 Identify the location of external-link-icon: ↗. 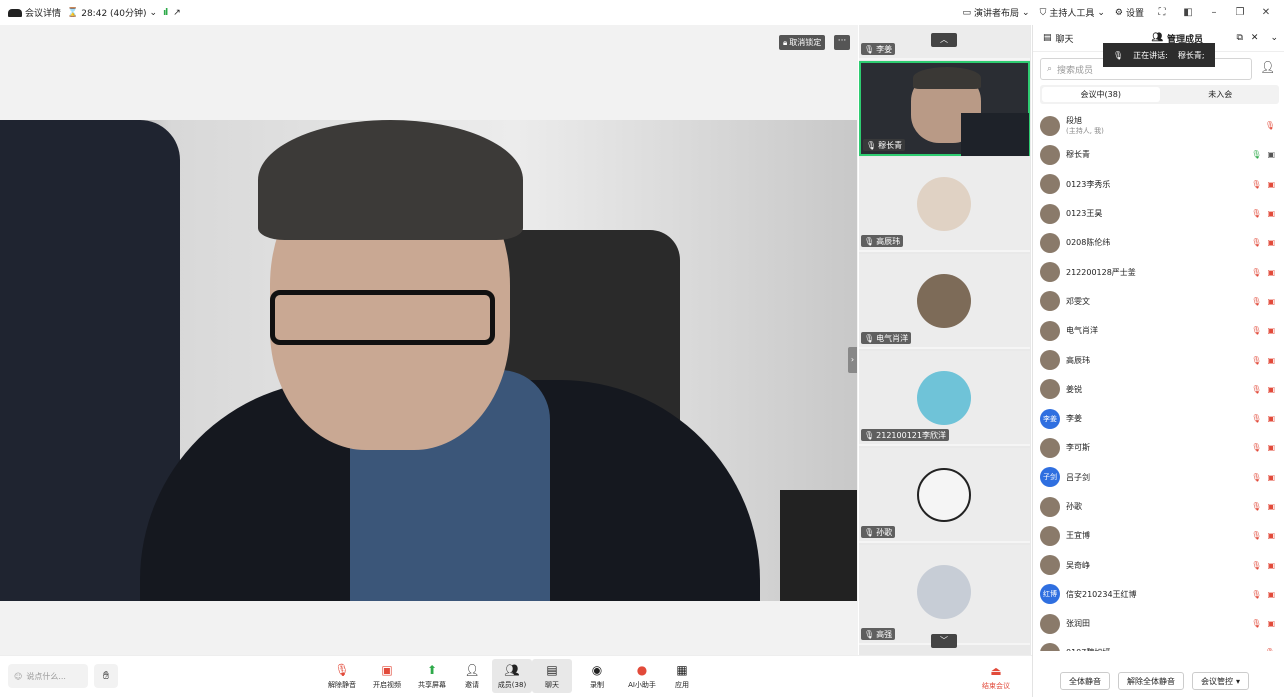
(177, 13).